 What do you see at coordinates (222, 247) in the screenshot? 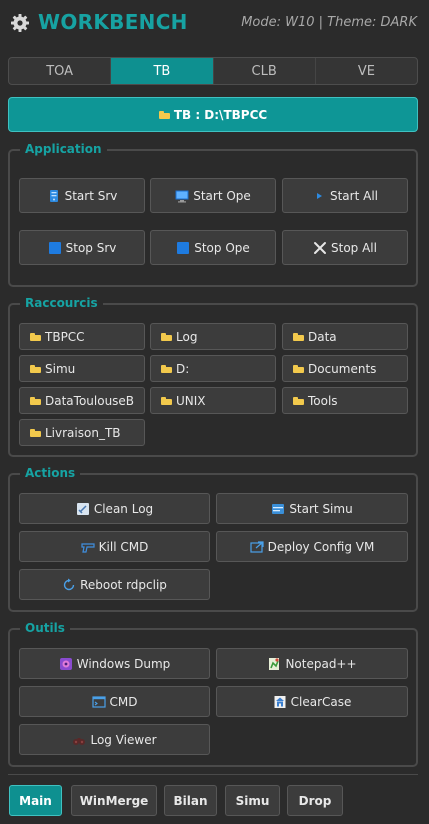
I see `stop-ope-label: Stop Ope` at bounding box center [222, 247].